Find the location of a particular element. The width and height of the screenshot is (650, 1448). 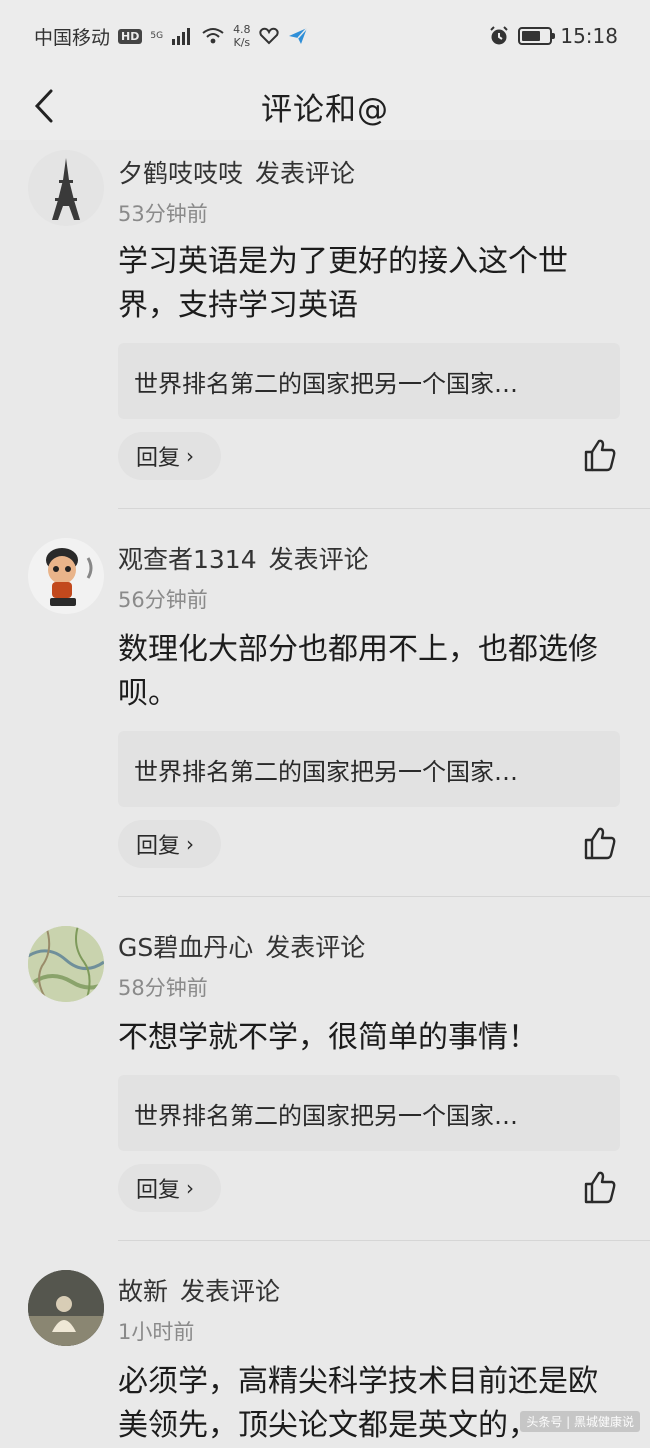

comment-meta: 故新发表评论 1小时前 is located at coordinates (199, 1309).